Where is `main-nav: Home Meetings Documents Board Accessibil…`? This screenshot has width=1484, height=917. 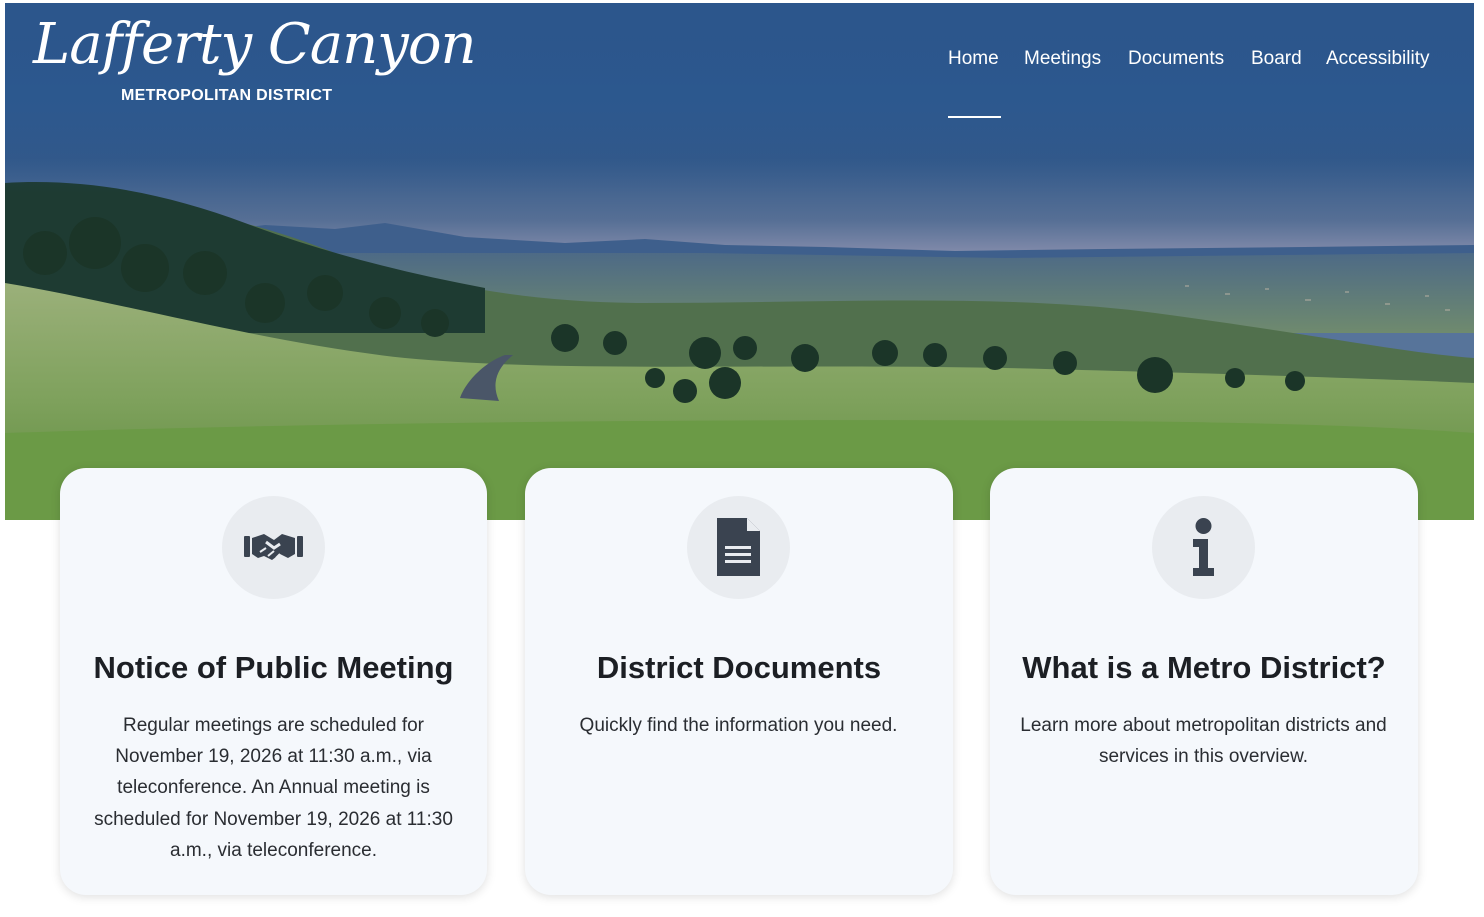
main-nav: Home Meetings Documents Board Accessibil… is located at coordinates (739, 86).